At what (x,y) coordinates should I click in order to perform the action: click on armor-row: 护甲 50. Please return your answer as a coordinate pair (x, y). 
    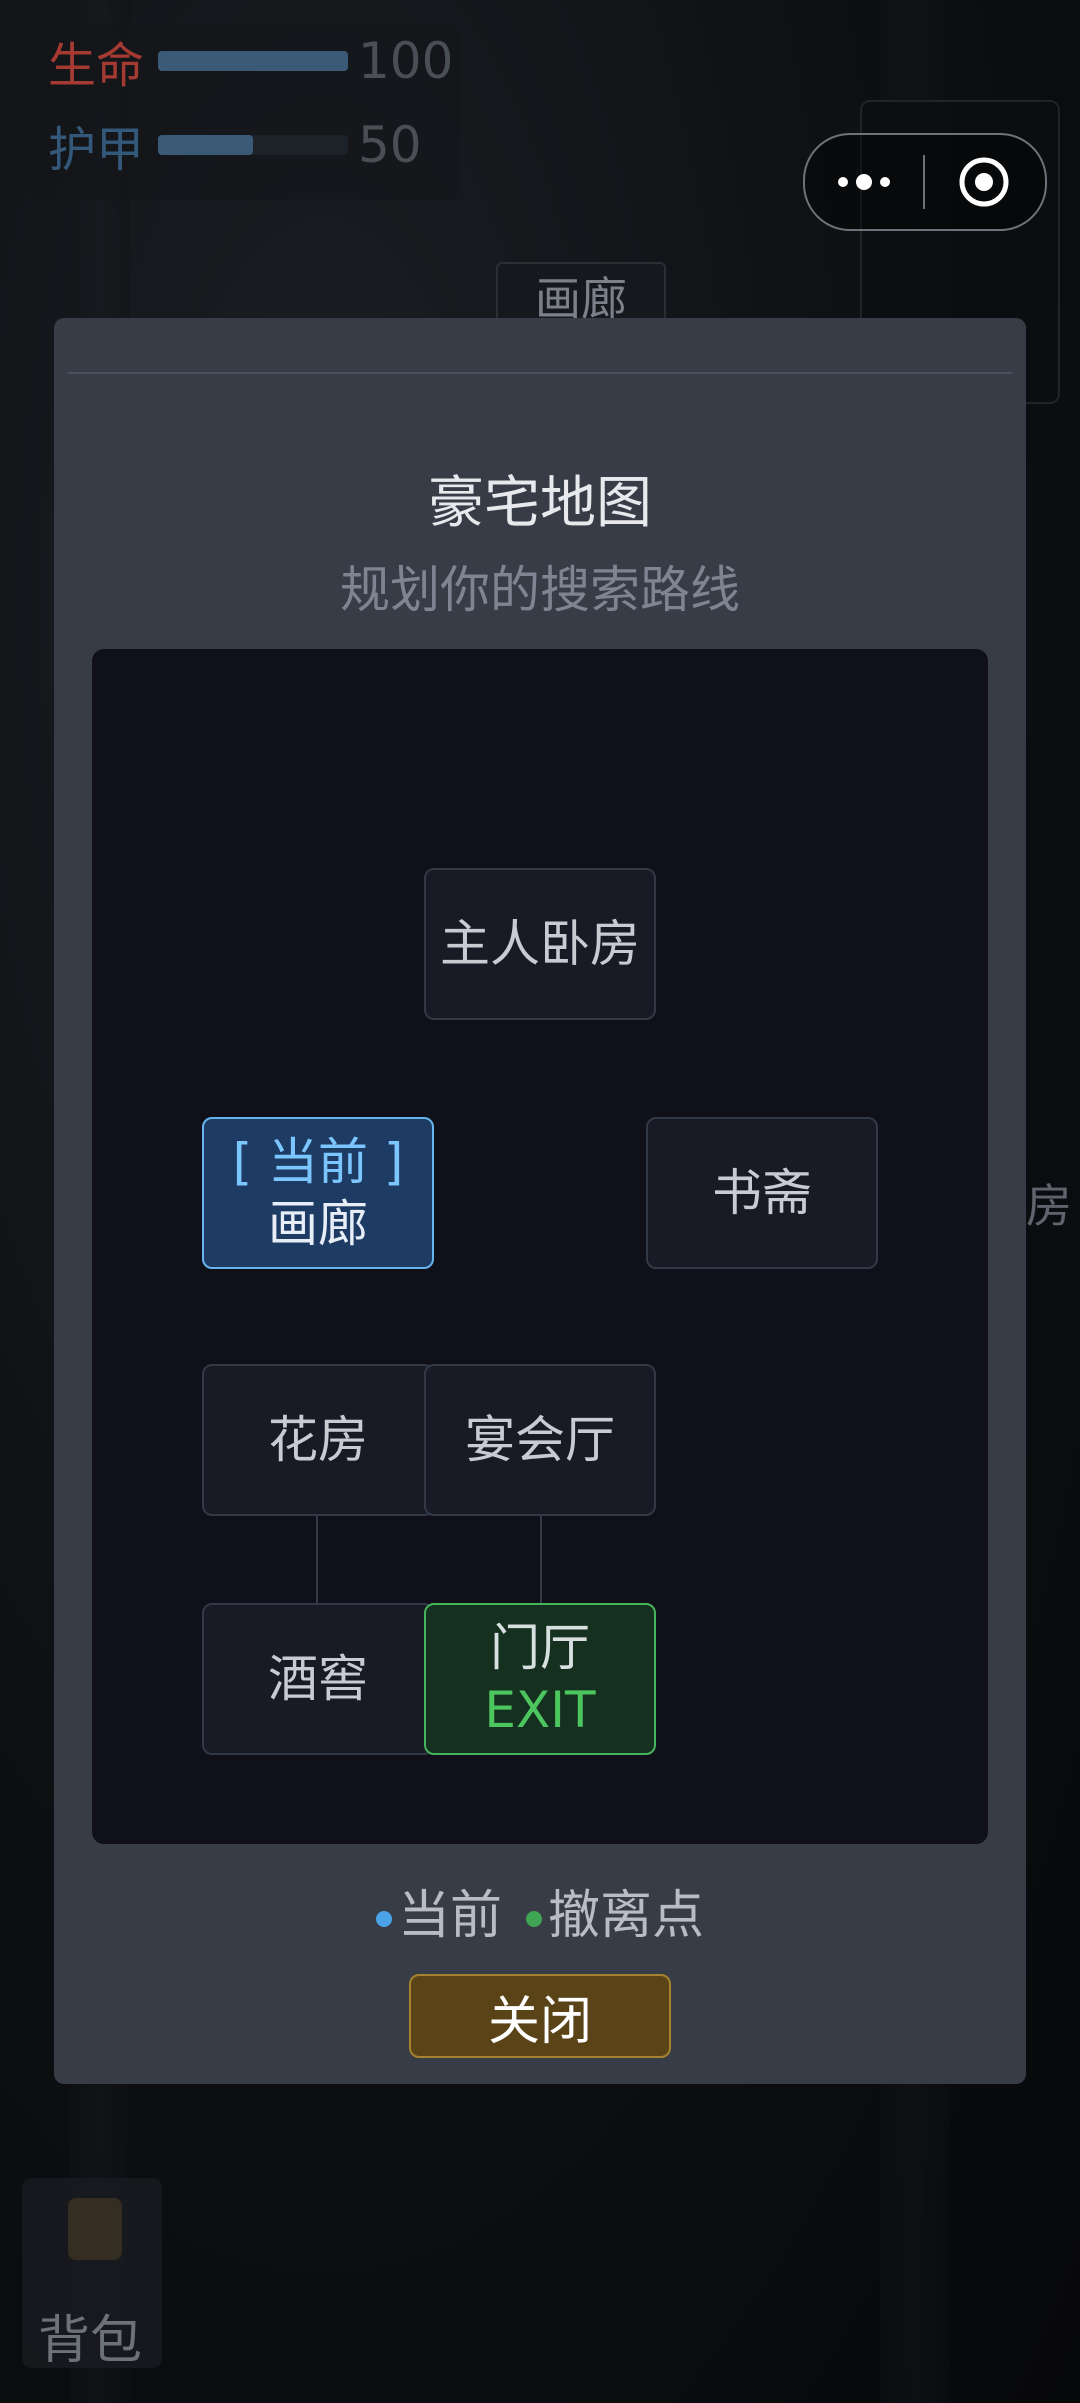
    Looking at the image, I should click on (235, 145).